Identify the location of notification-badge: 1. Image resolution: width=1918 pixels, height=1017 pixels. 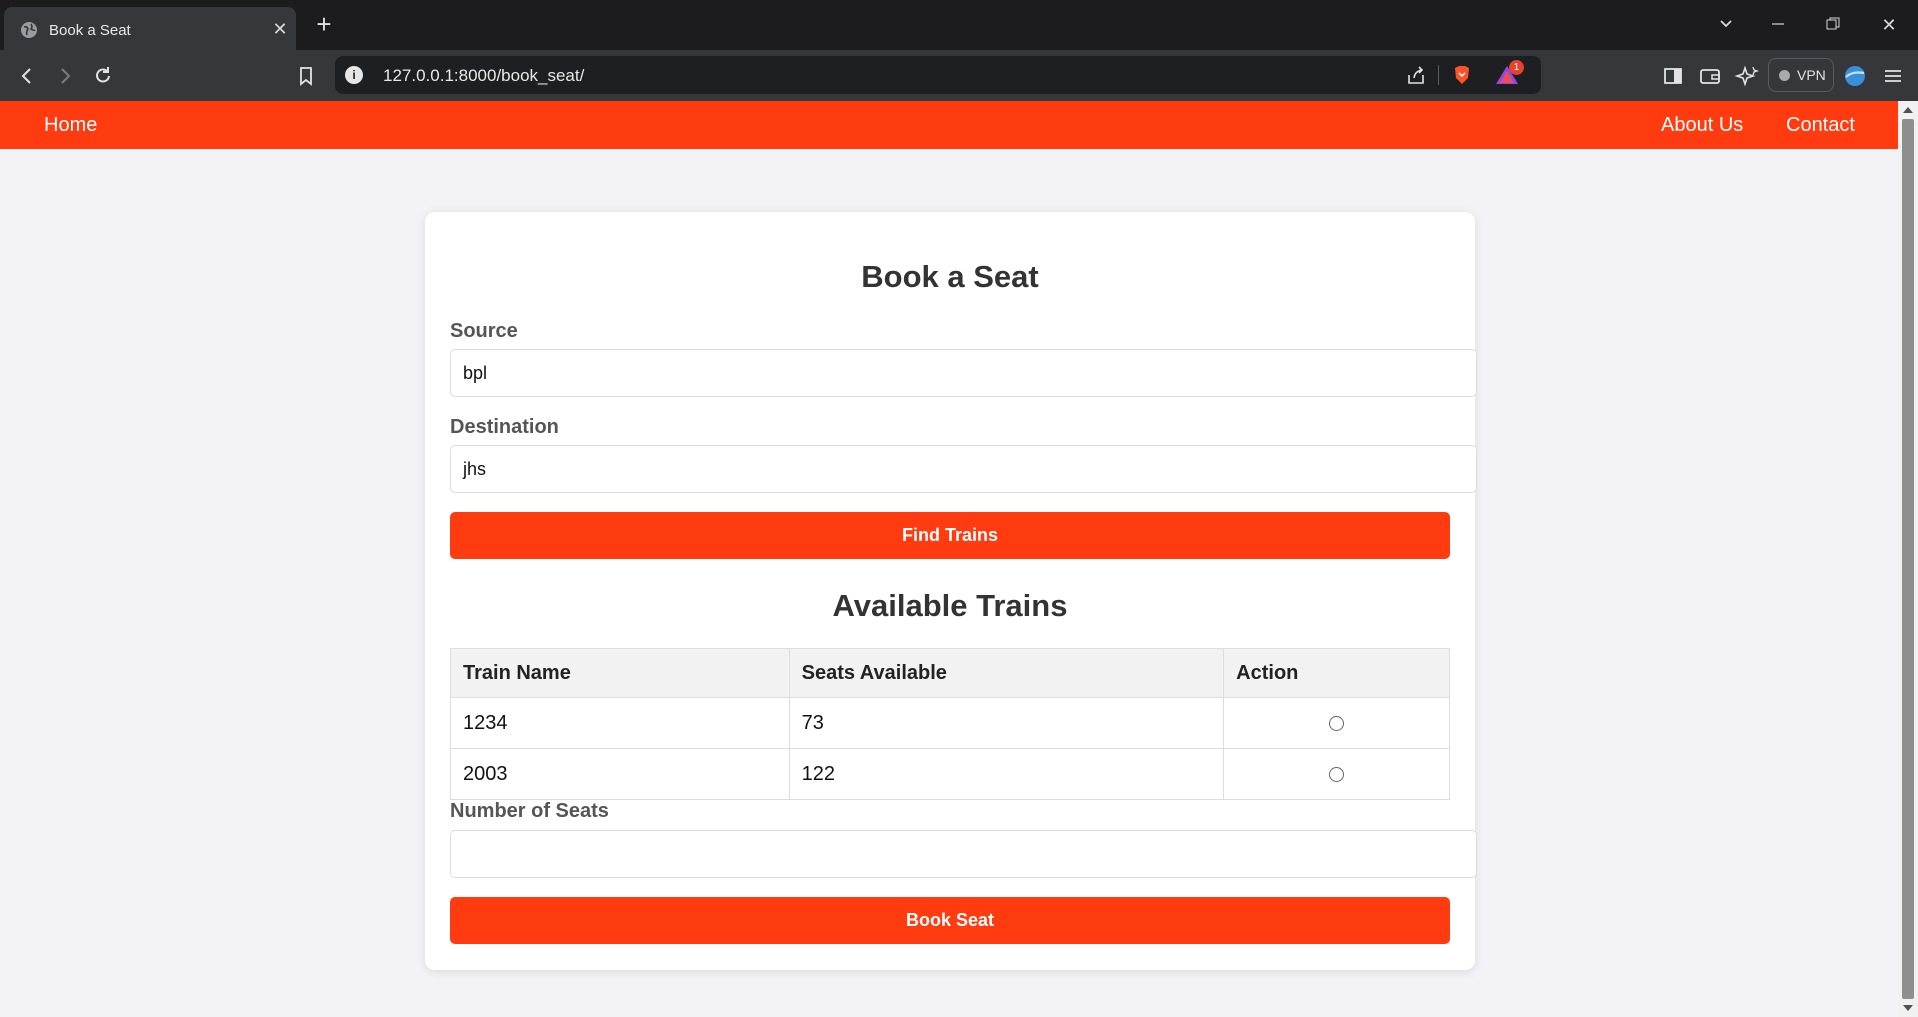
(1516, 67).